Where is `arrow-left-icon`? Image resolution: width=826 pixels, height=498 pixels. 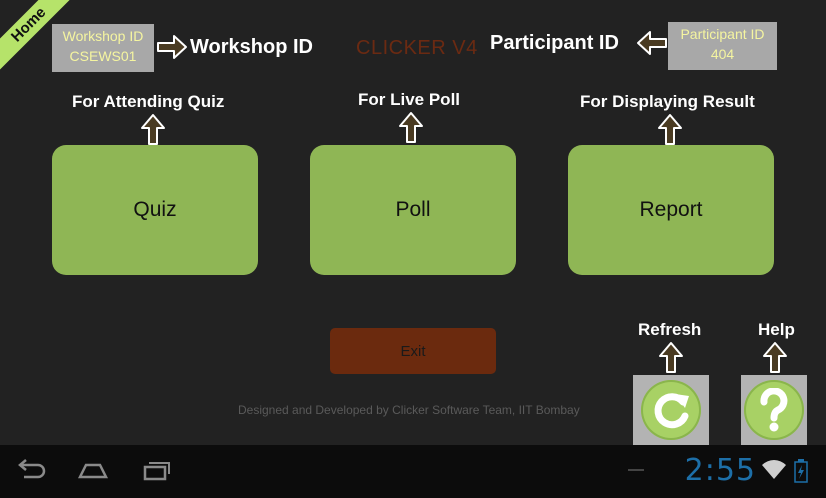
arrow-left-icon is located at coordinates (652, 43).